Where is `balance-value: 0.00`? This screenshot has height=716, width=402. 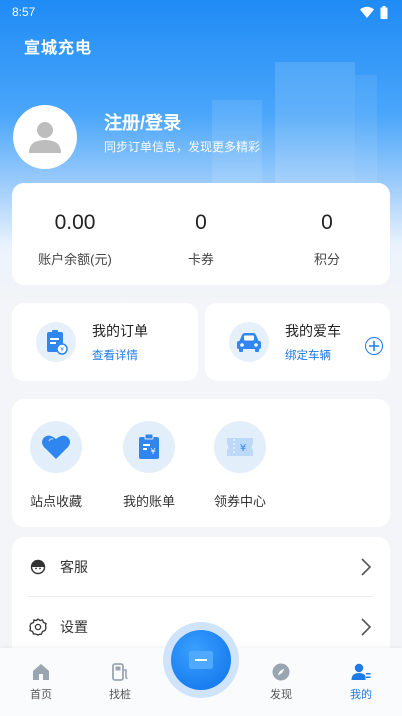
balance-value: 0.00 is located at coordinates (75, 222).